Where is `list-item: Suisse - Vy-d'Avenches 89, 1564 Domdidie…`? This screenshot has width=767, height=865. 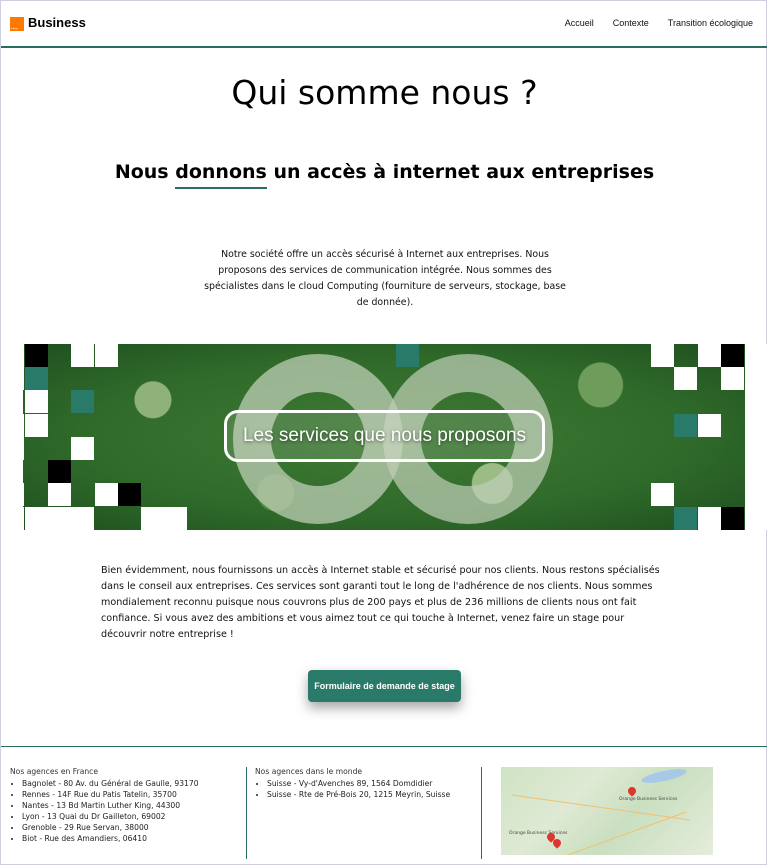 list-item: Suisse - Vy-d'Avenches 89, 1564 Domdidie… is located at coordinates (371, 783).